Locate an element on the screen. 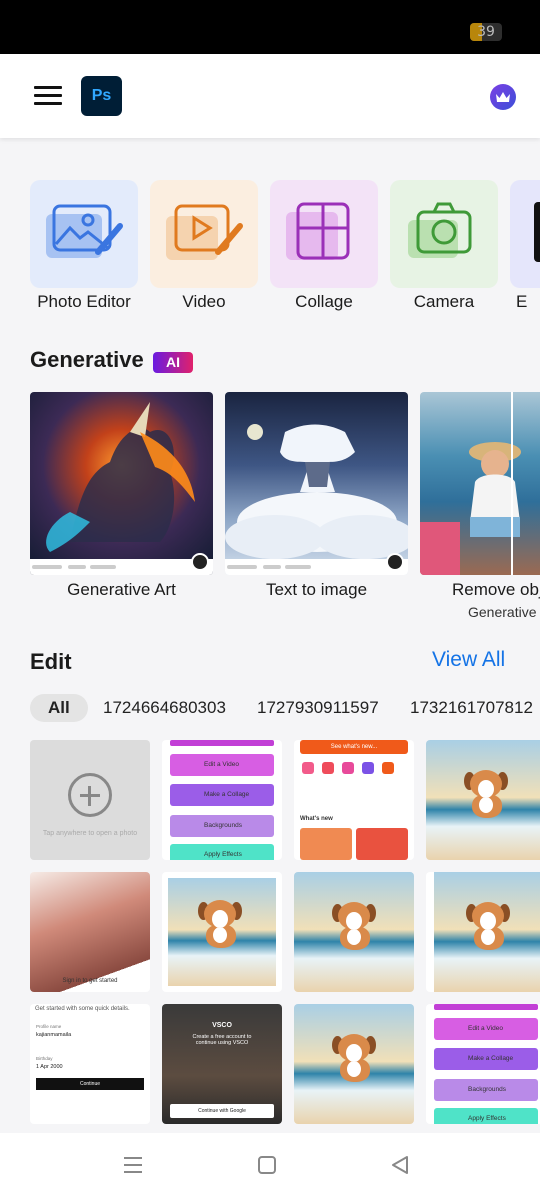 The image size is (540, 1200). tool-video: Video is located at coordinates (204, 245).